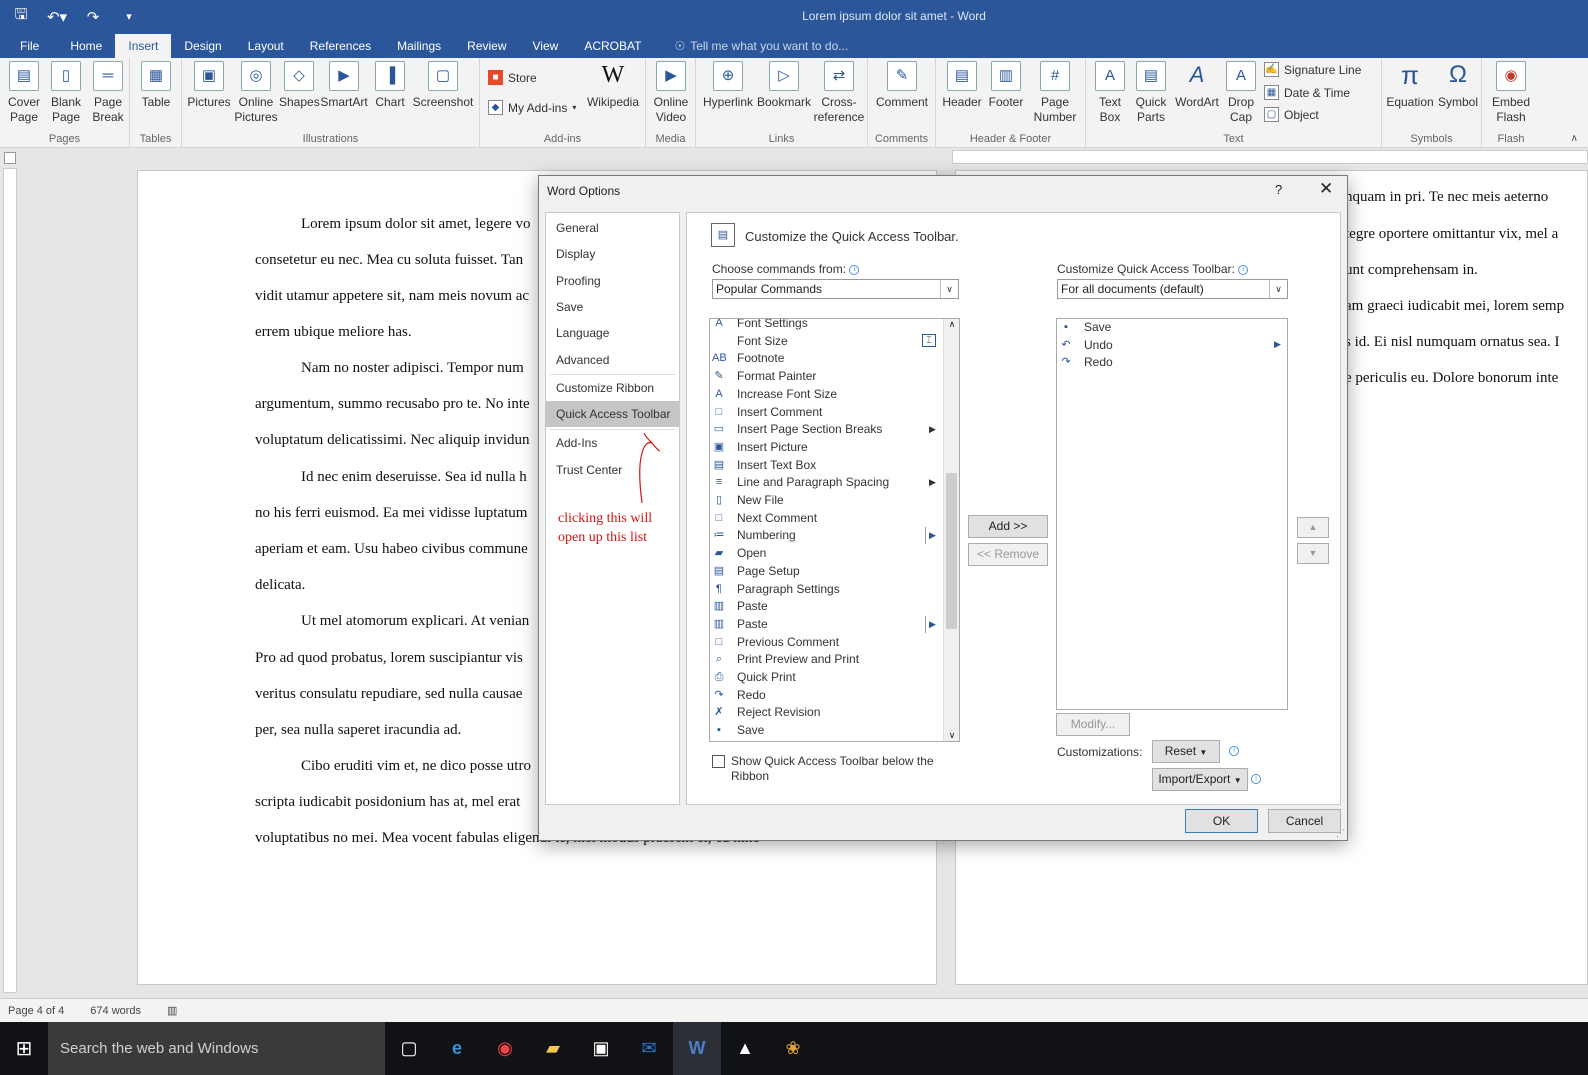 The height and width of the screenshot is (1075, 1588). Describe the element at coordinates (826, 377) in the screenshot. I see `command-item: ✎ Format Painter` at that location.